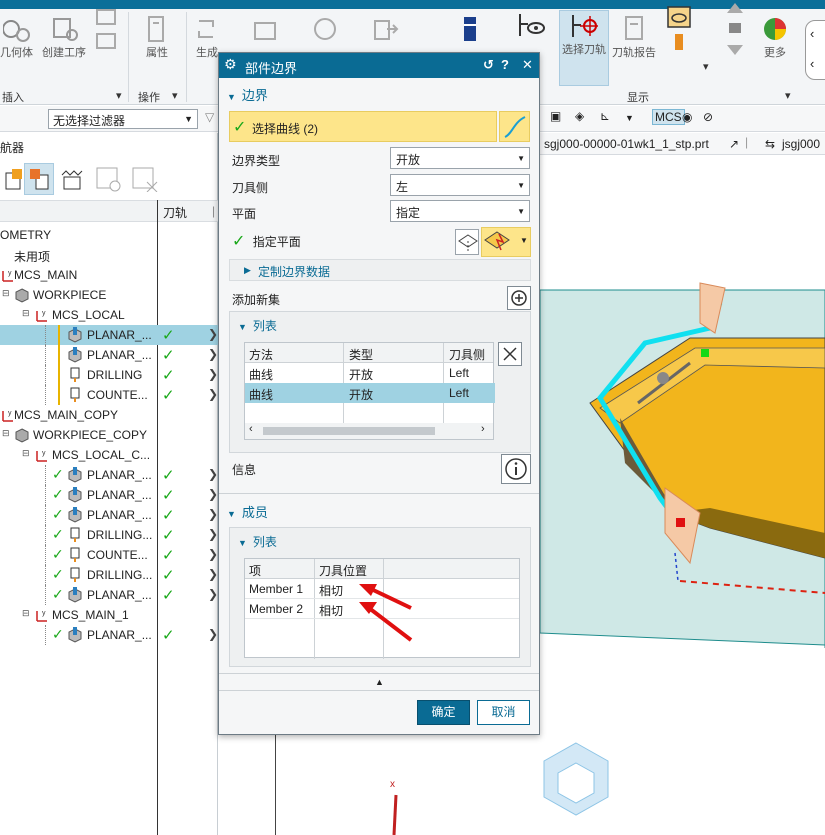  What do you see at coordinates (109, 315) in the screenshot?
I see `tree-row: y ⊟ MCS_LOCAL` at bounding box center [109, 315].